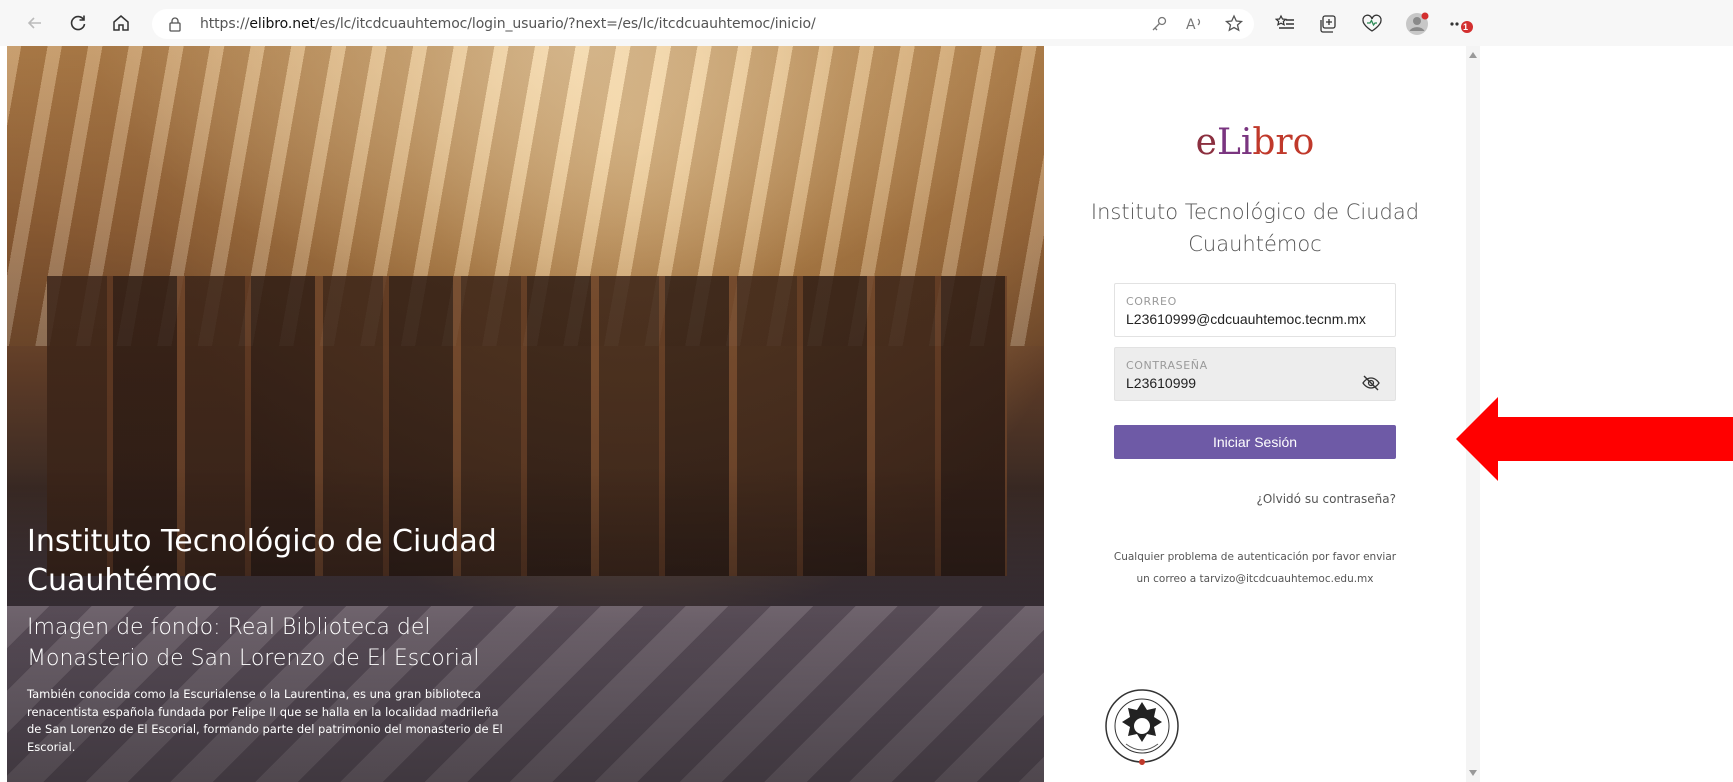 Image resolution: width=1733 pixels, height=782 pixels. Describe the element at coordinates (1285, 24) in the screenshot. I see `favorites-icon` at that location.